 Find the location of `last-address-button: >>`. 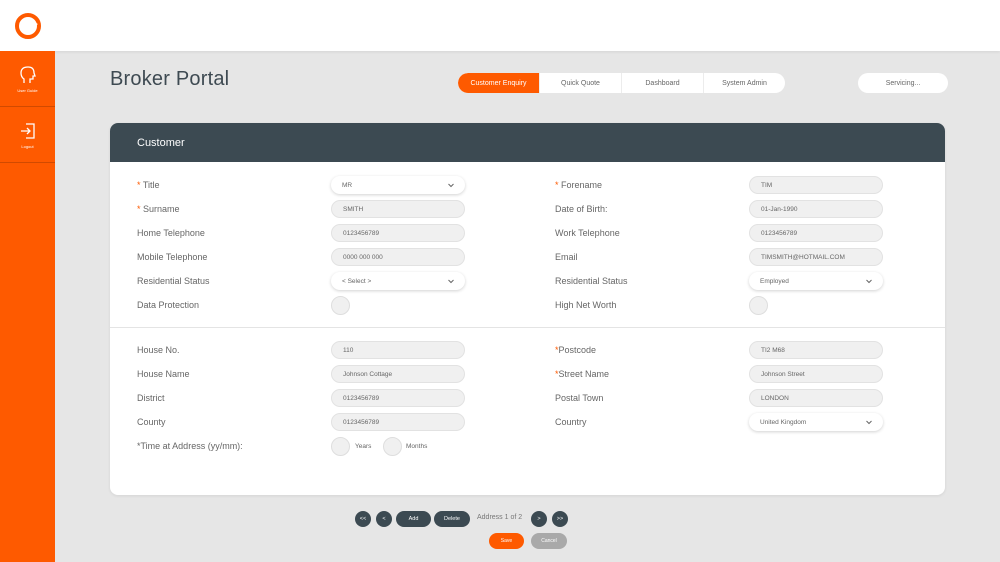

last-address-button: >> is located at coordinates (560, 519).